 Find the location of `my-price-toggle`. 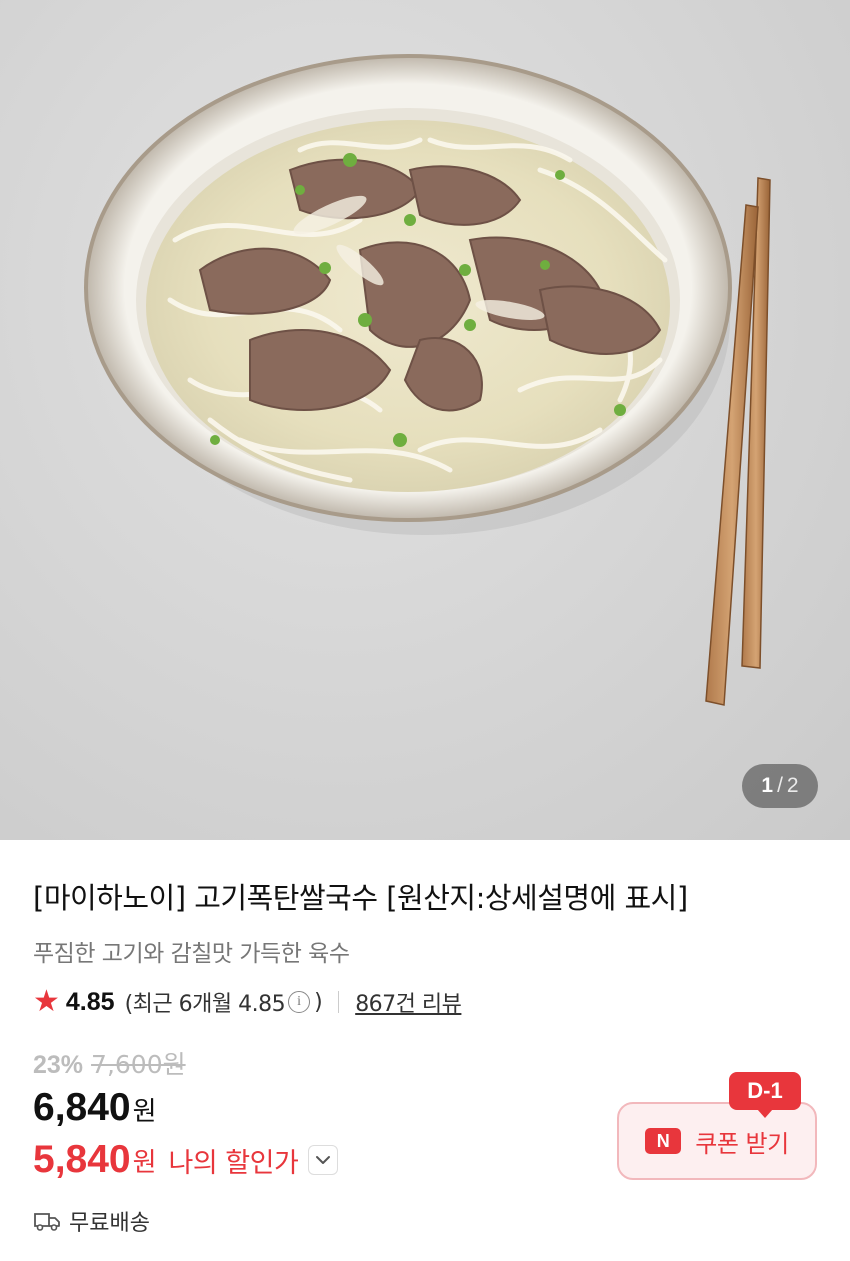

my-price-toggle is located at coordinates (323, 1160).